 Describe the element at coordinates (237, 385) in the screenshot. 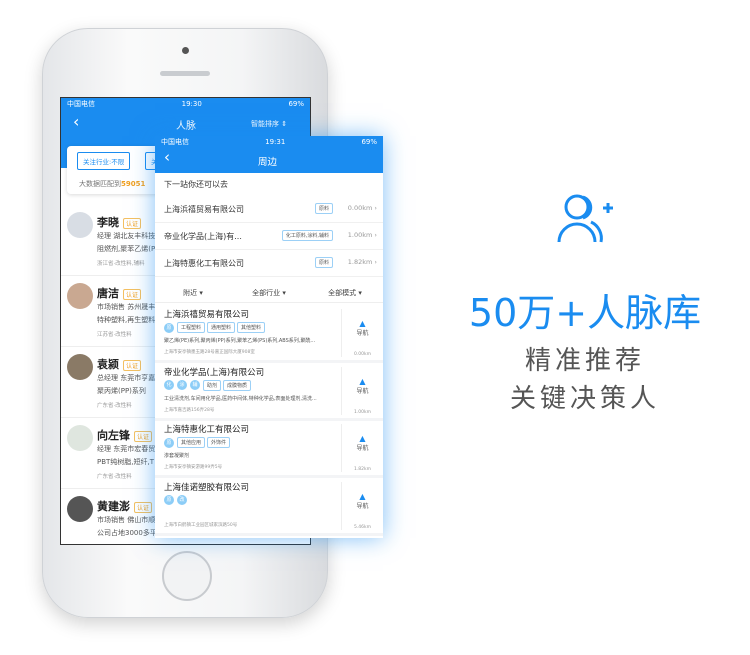

I see `industry-tag: 成膜物质` at that location.